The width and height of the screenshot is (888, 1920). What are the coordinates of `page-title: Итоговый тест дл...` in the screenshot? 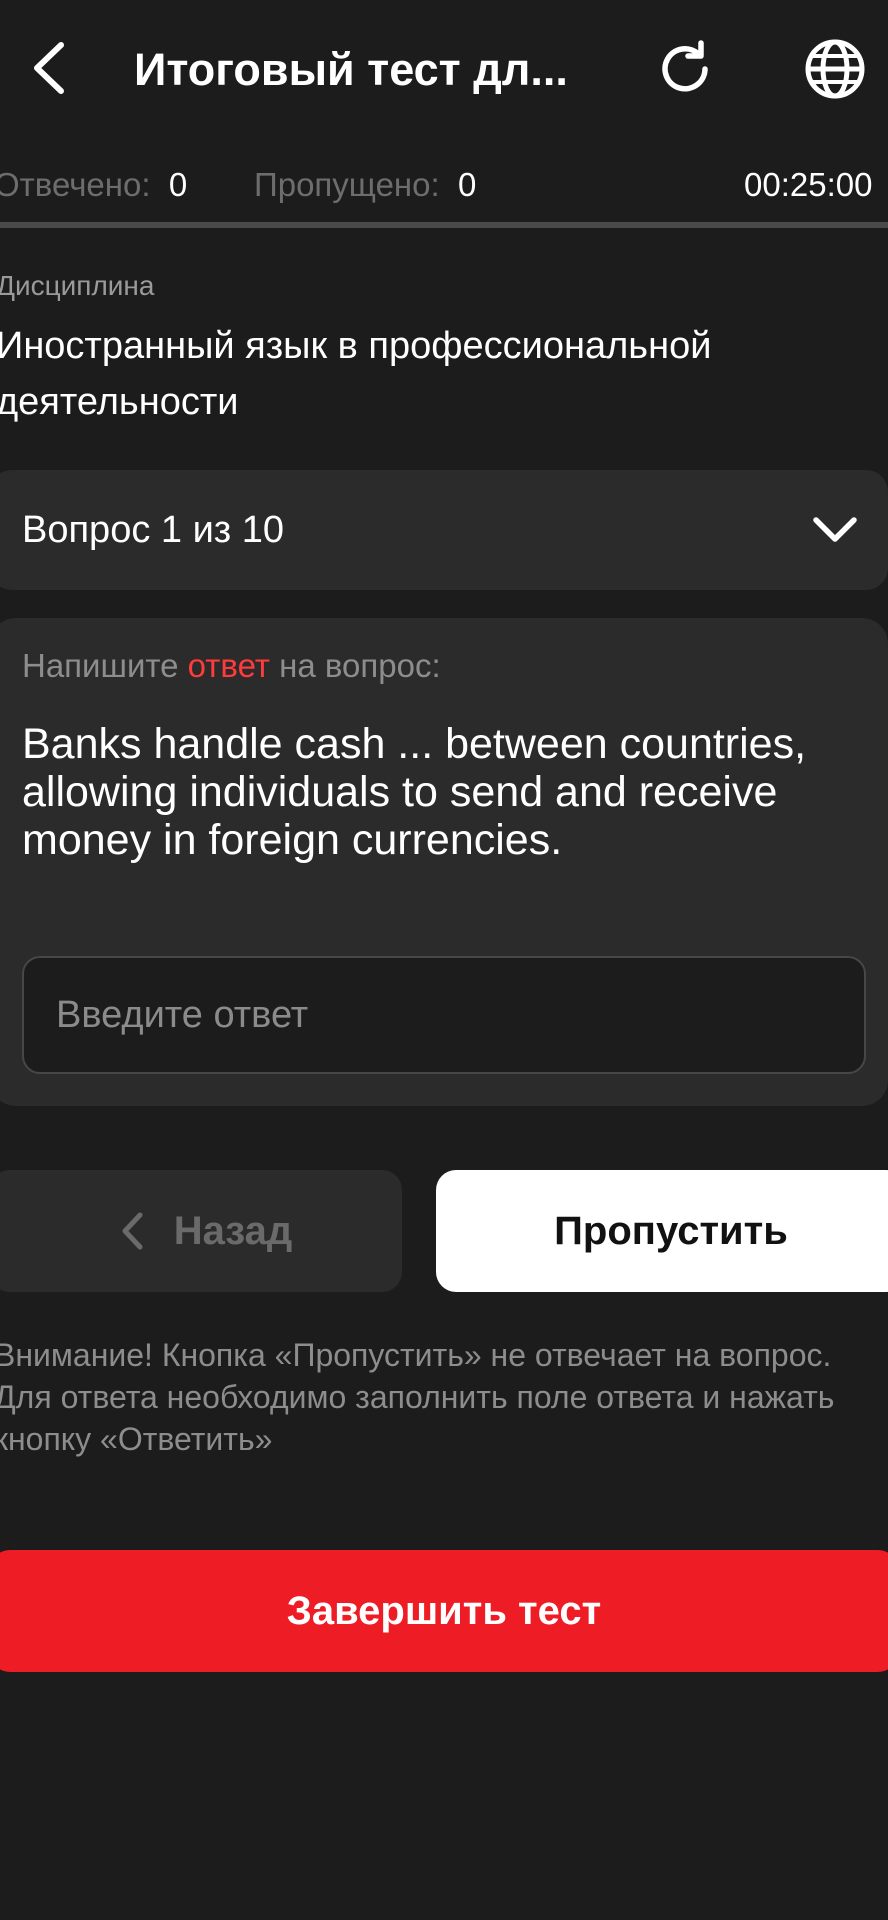 It's located at (351, 69).